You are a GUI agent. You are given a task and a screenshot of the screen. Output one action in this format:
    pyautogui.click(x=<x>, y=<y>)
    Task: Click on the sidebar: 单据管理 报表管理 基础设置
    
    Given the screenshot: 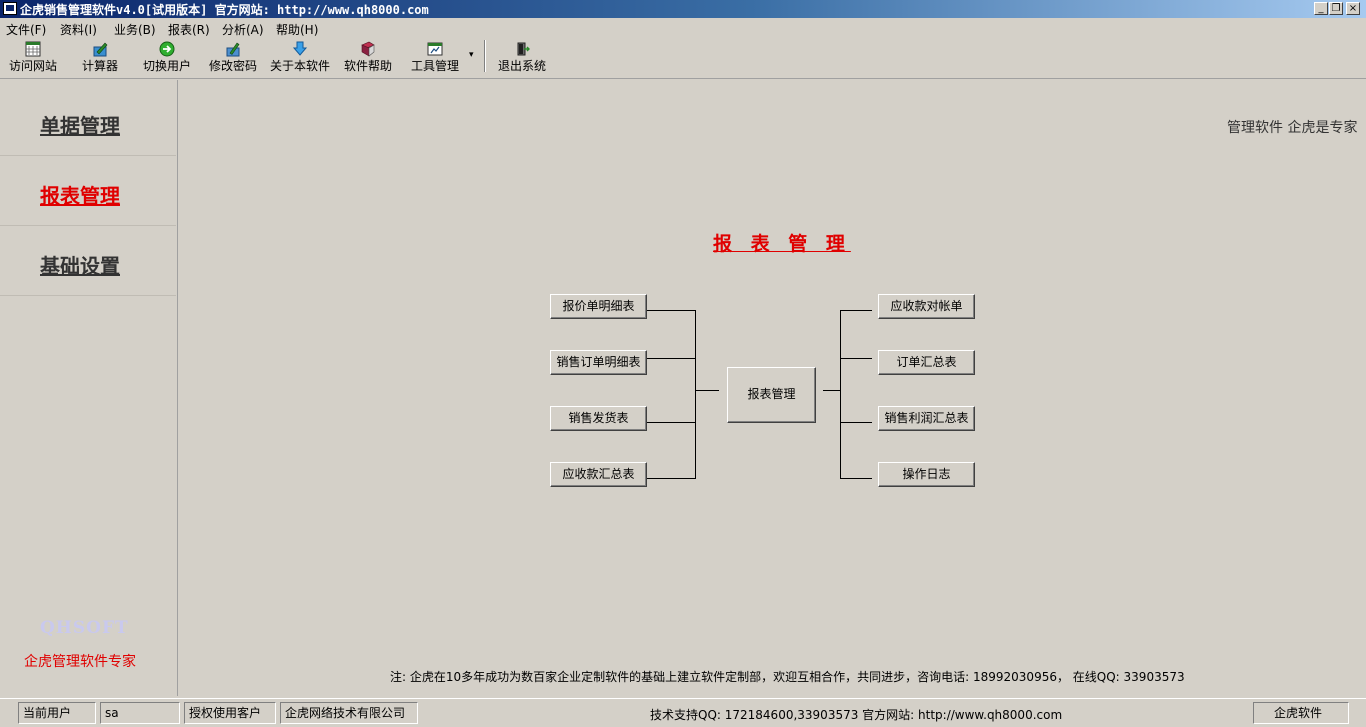 What is the action you would take?
    pyautogui.click(x=89, y=388)
    